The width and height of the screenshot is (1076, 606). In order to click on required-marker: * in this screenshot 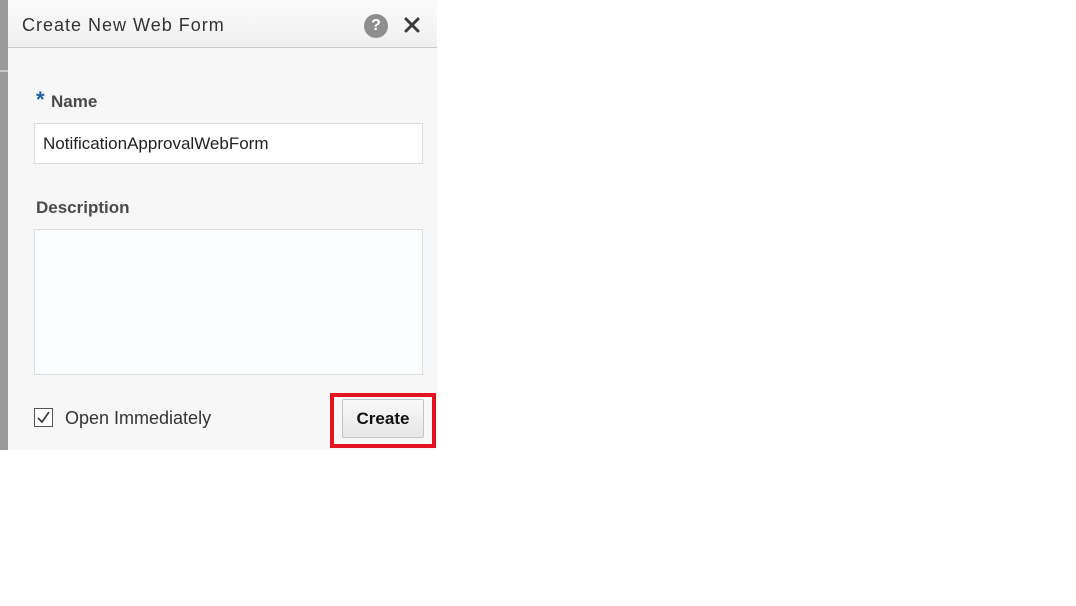, I will do `click(40, 99)`.